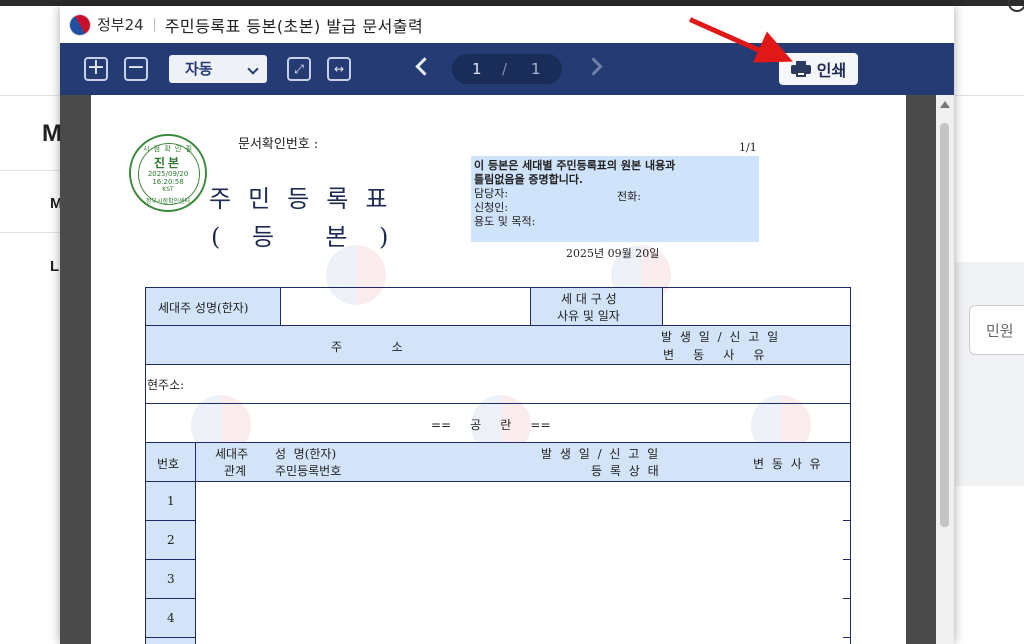 The width and height of the screenshot is (1024, 644). I want to click on zoom-select: 자동, so click(218, 69).